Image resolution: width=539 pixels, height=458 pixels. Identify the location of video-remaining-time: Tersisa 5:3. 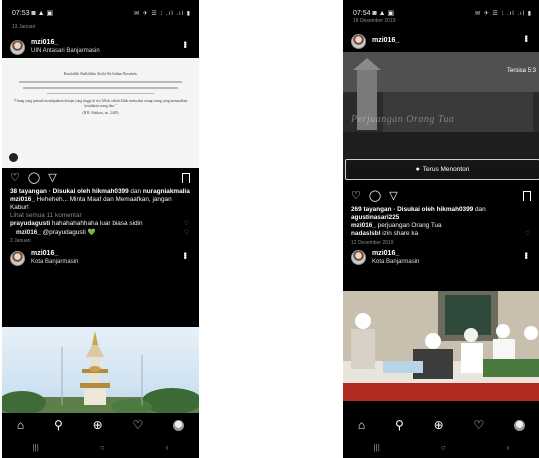
(521, 71).